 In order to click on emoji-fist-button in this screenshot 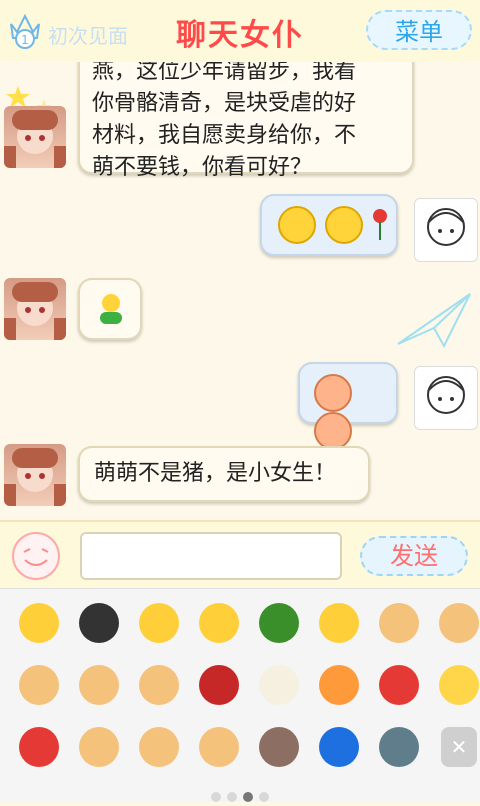, I will do `click(99, 747)`.